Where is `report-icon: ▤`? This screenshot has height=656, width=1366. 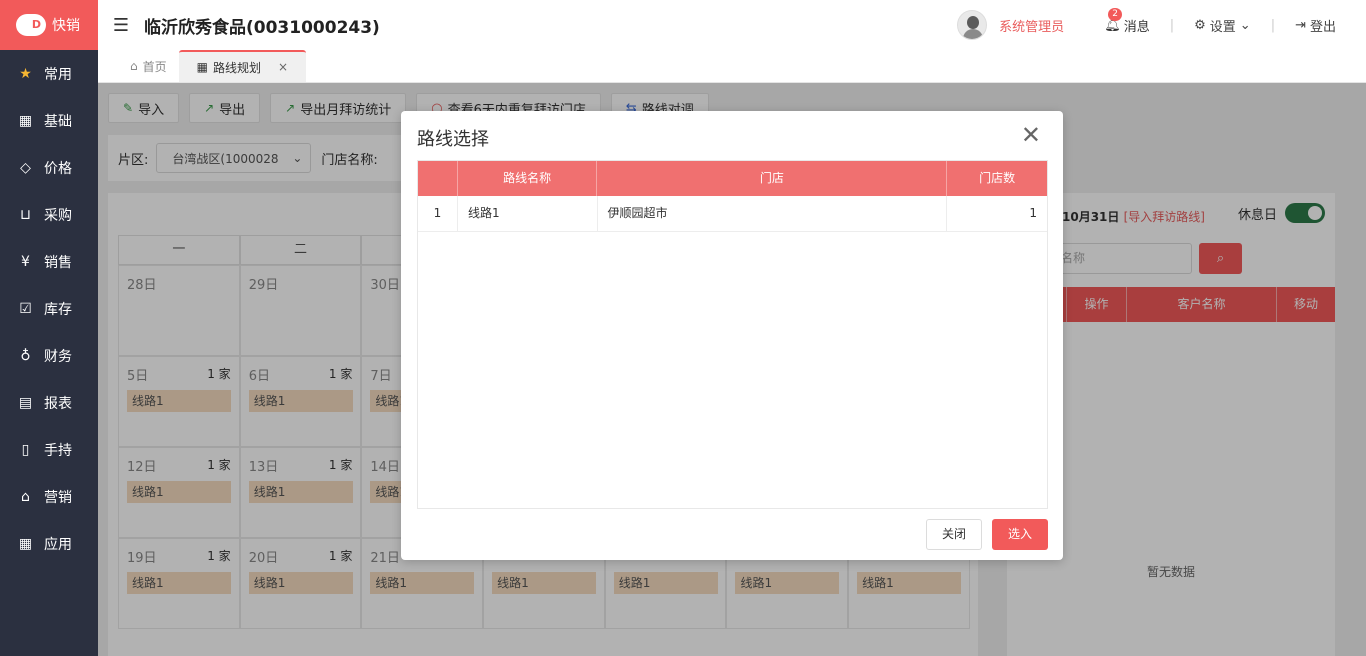 report-icon: ▤ is located at coordinates (25, 402).